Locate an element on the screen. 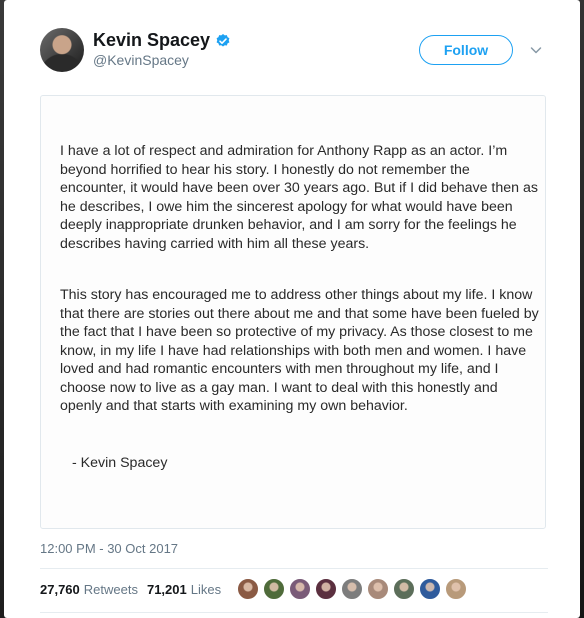  retweets-count: 27,760 is located at coordinates (60, 589).